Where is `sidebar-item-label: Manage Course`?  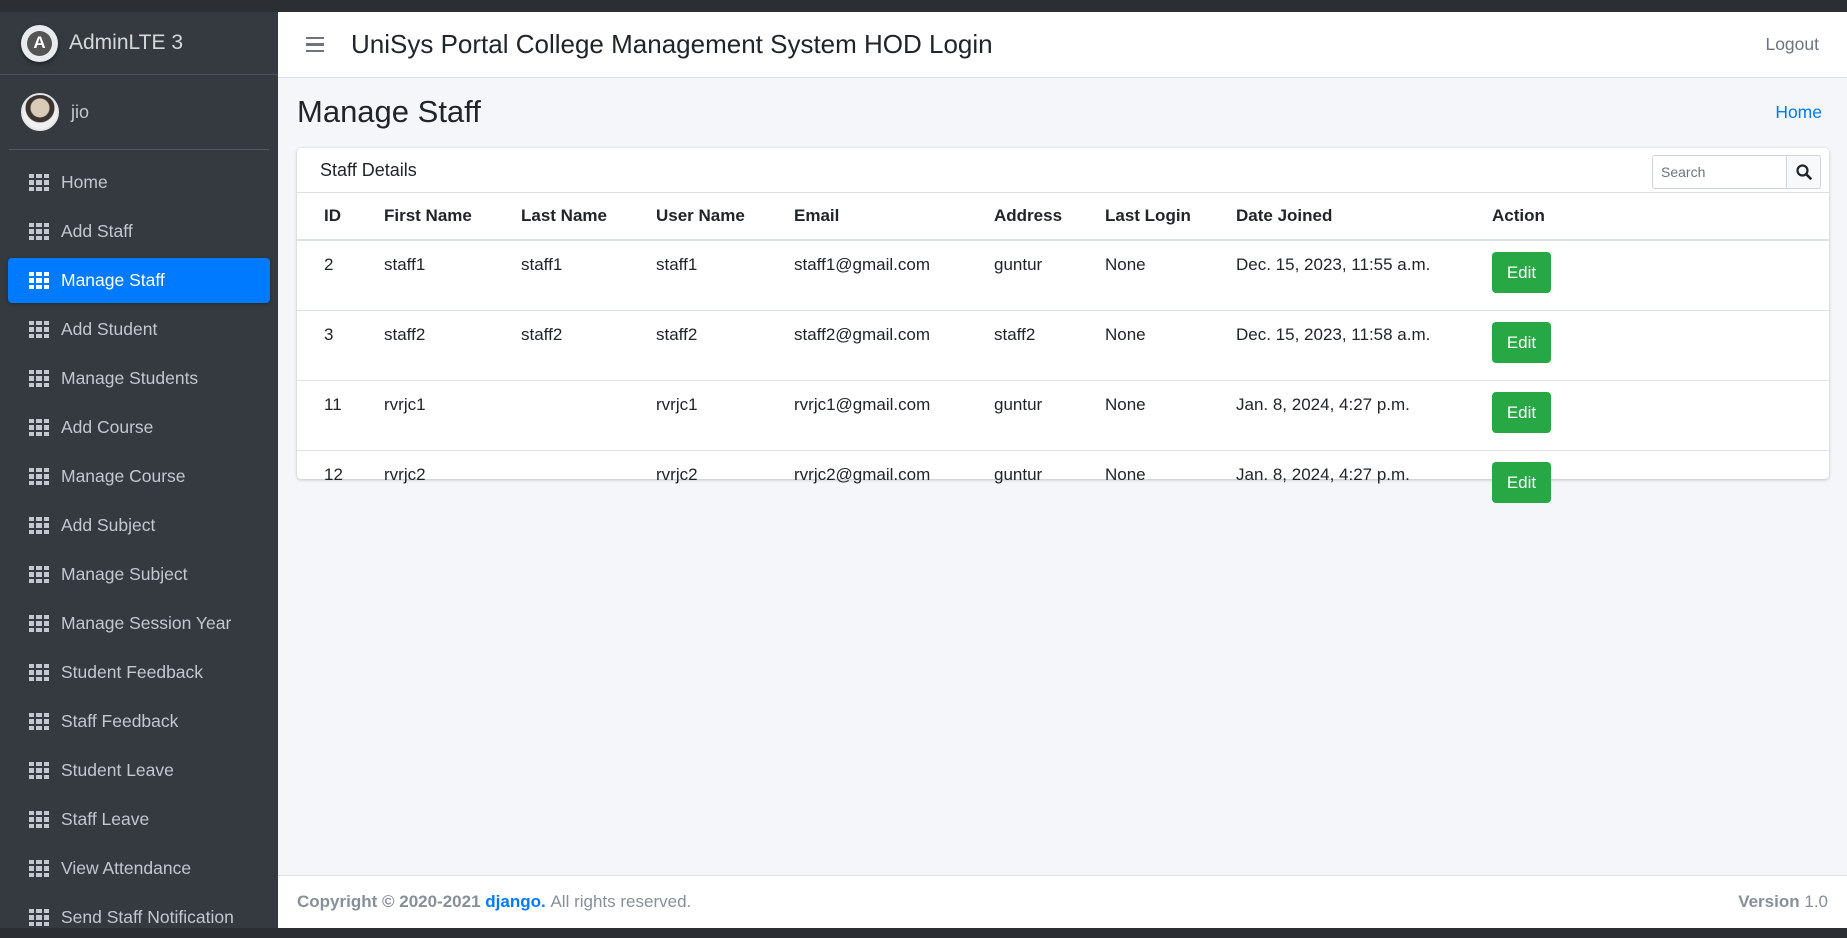
sidebar-item-label: Manage Course is located at coordinates (123, 476).